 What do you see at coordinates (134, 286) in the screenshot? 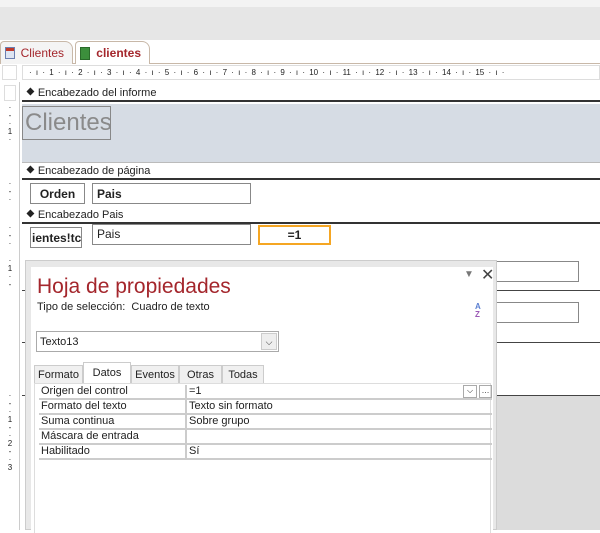
I see `panel-title: Hoja de propiedades` at bounding box center [134, 286].